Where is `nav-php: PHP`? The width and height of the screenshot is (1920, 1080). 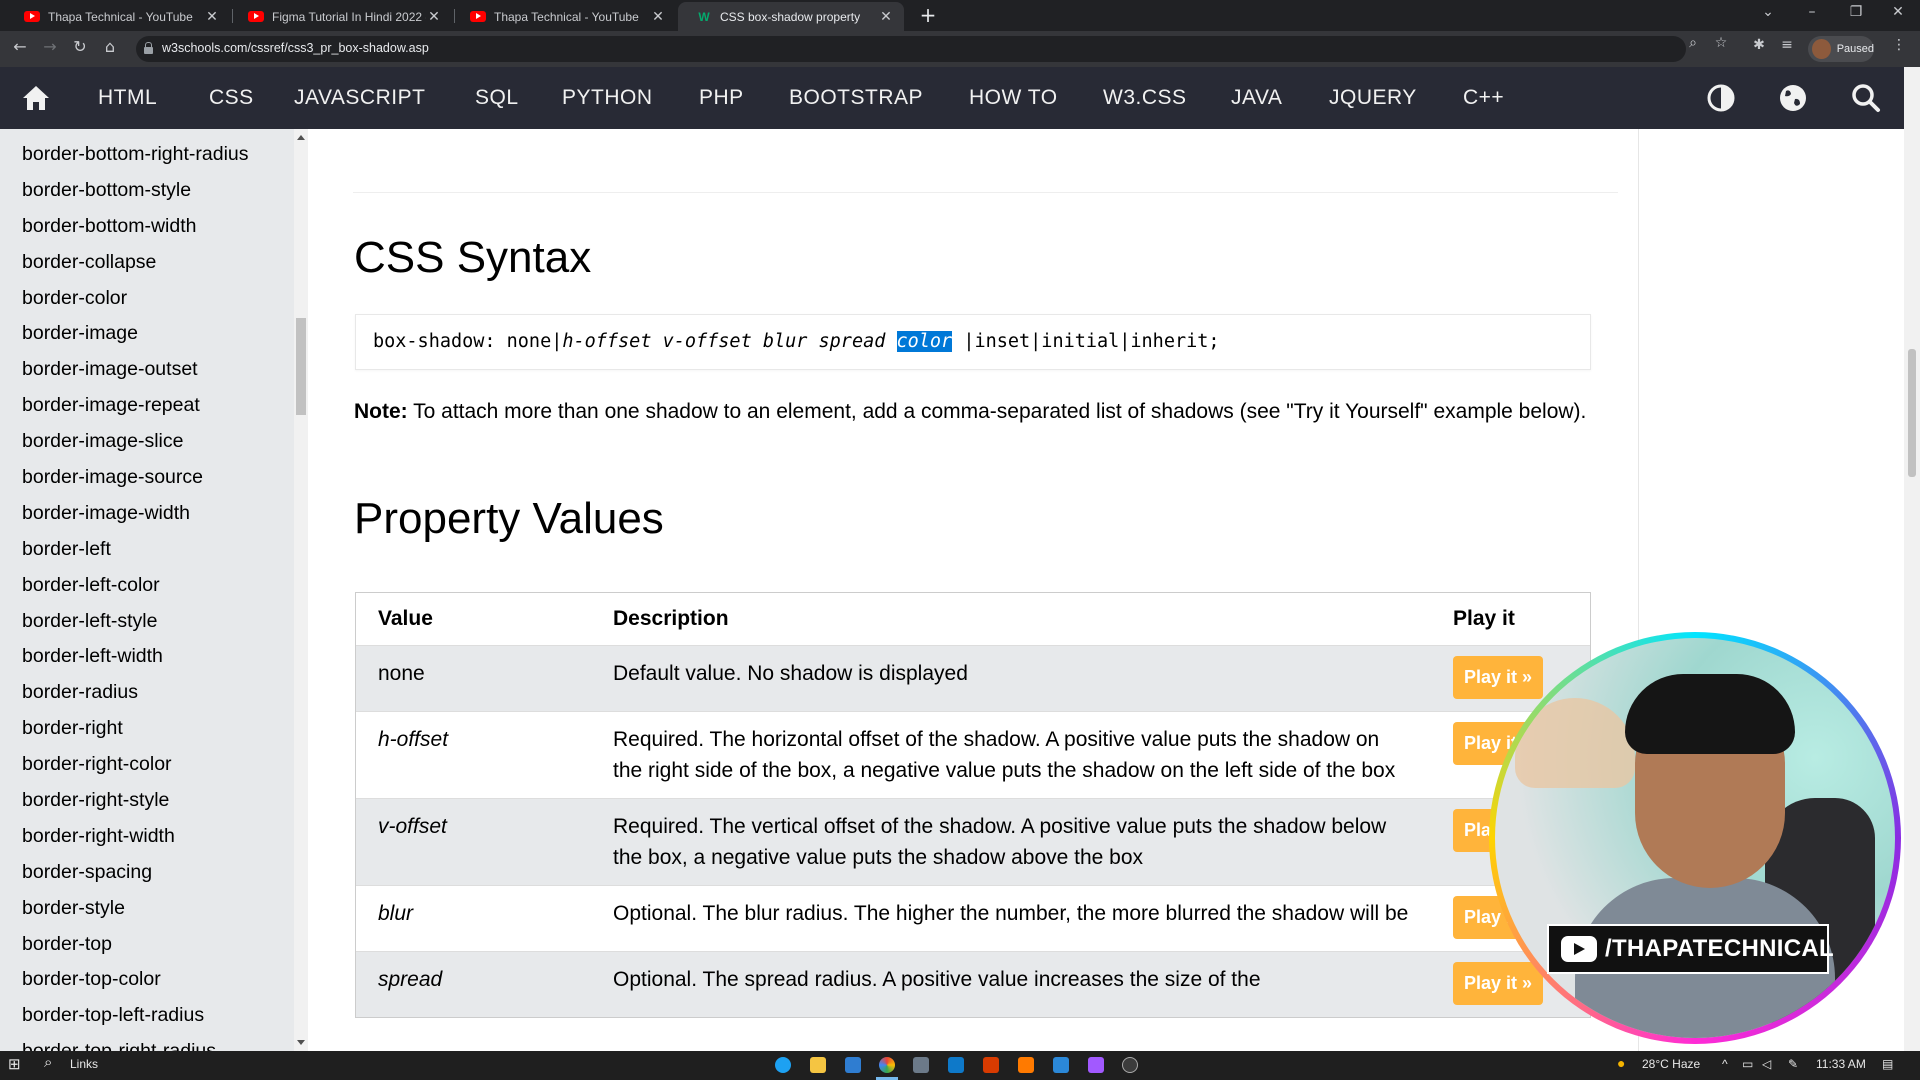 nav-php: PHP is located at coordinates (721, 98).